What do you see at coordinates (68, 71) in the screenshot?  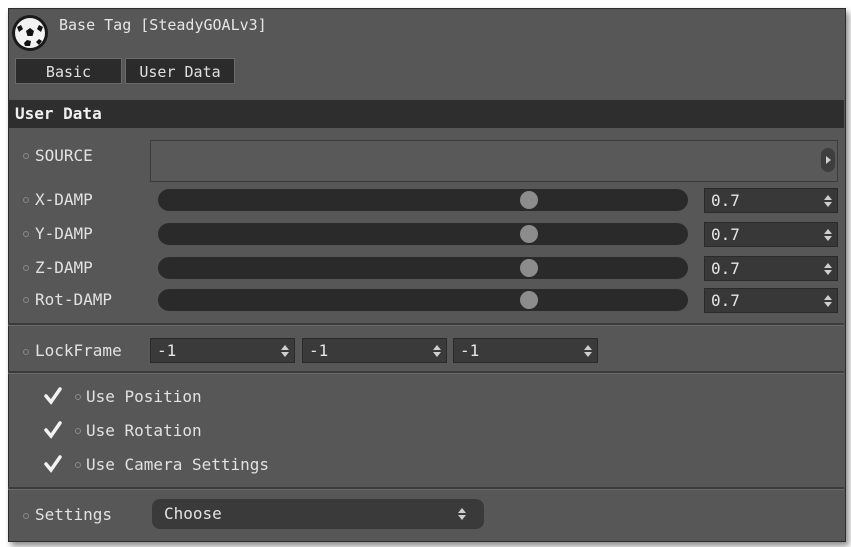 I see `tab-basic: Basic` at bounding box center [68, 71].